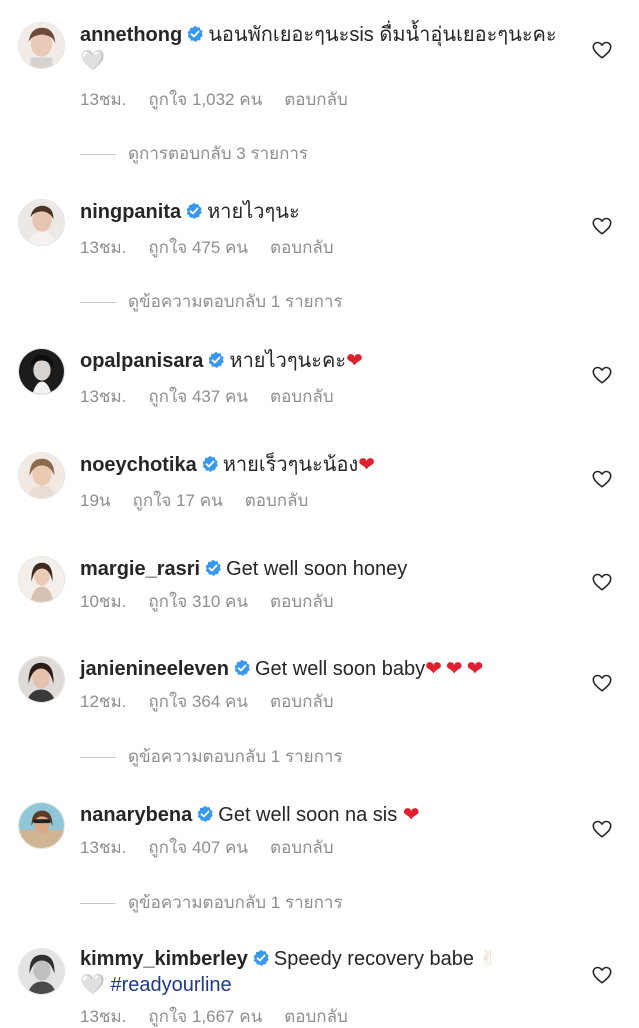 The height and width of the screenshot is (1028, 639). I want to click on username: annethong, so click(131, 35).